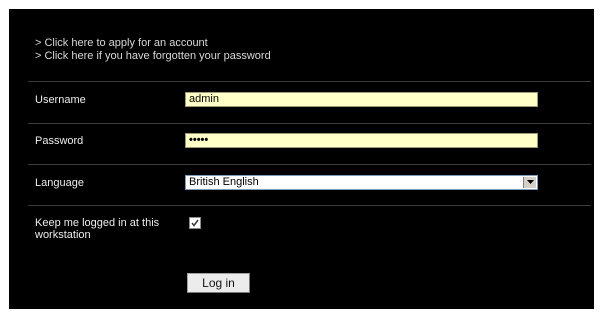 The width and height of the screenshot is (603, 316). What do you see at coordinates (59, 183) in the screenshot?
I see `language-label: Language` at bounding box center [59, 183].